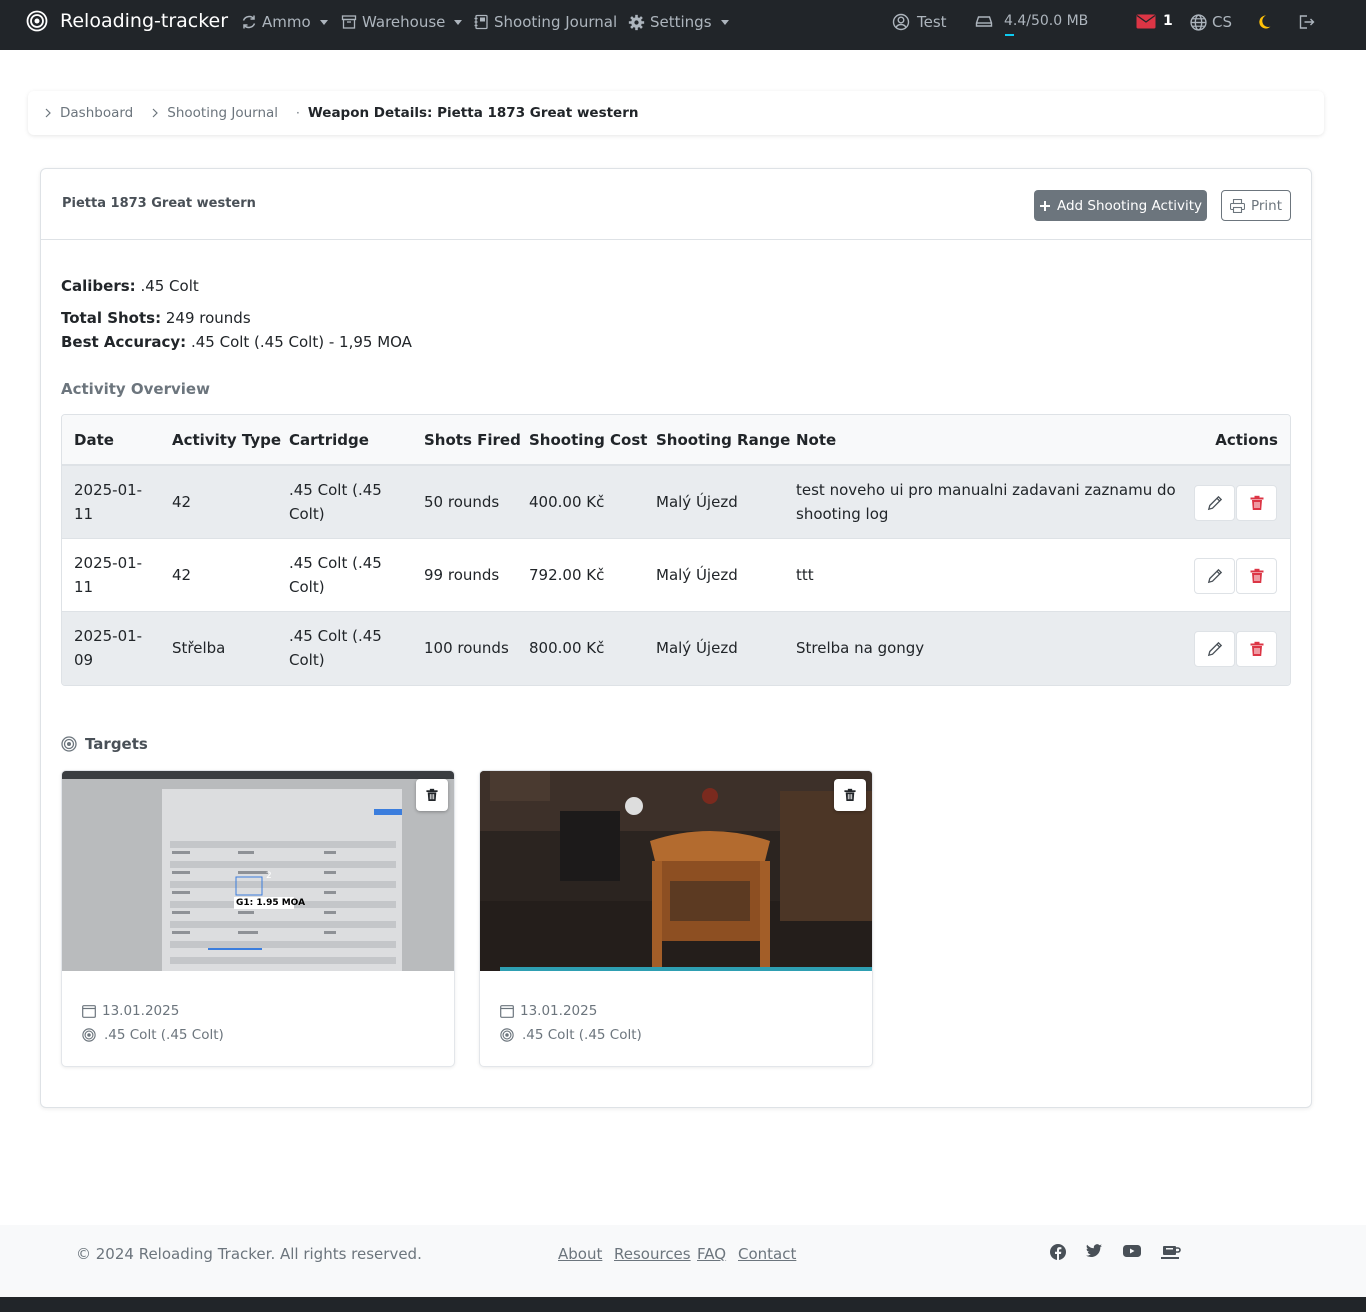 The width and height of the screenshot is (1366, 1312). I want to click on nav-warehouse-label: Warehouse, so click(404, 22).